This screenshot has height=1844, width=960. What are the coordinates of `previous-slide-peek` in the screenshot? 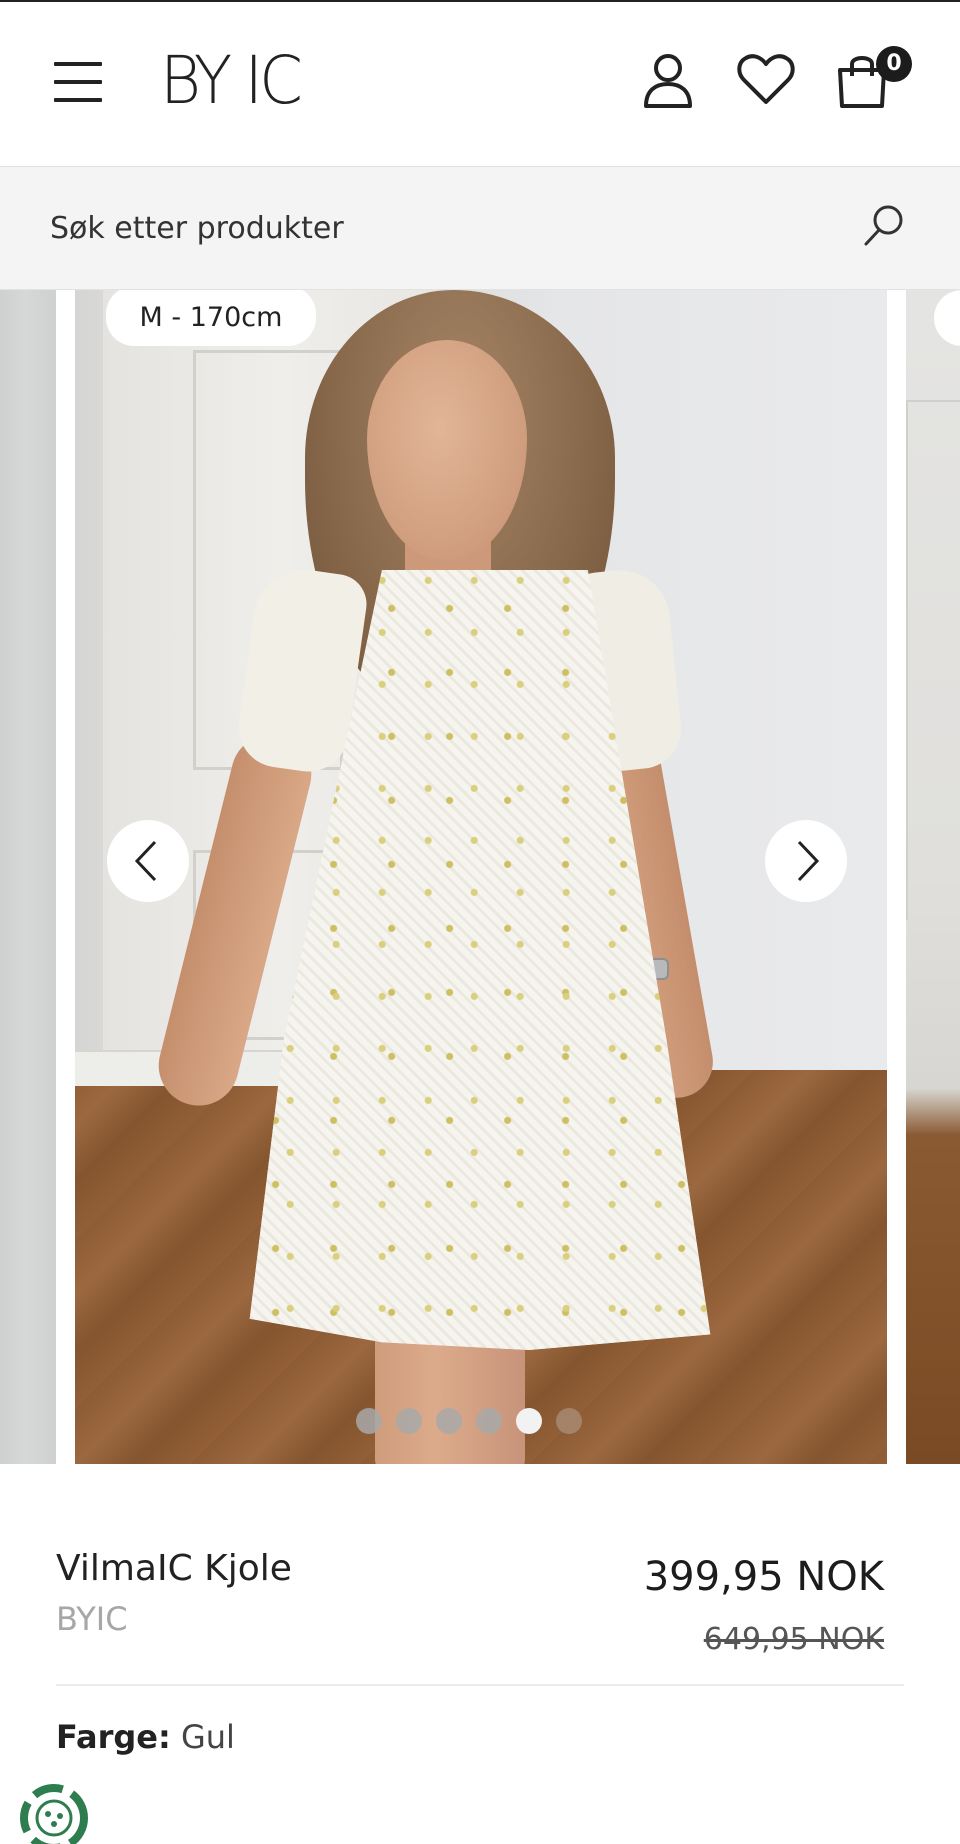 It's located at (28, 877).